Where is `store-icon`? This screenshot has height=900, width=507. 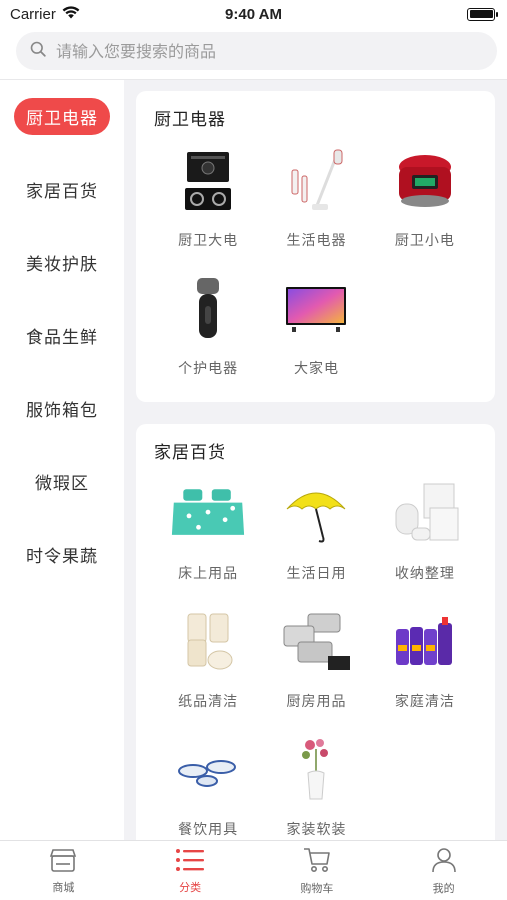
store-icon is located at coordinates (63, 862).